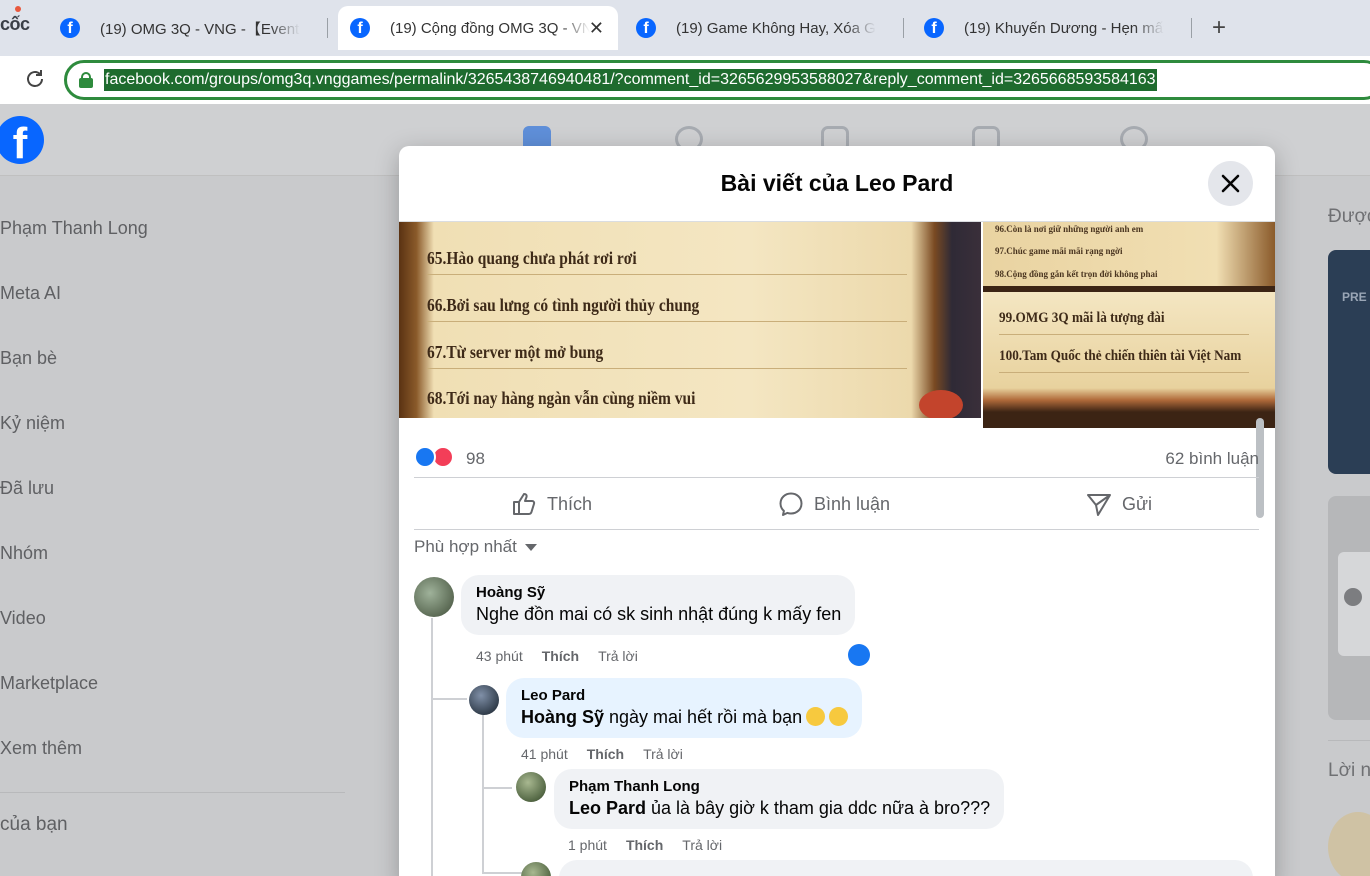 This screenshot has width=1370, height=876. I want to click on image-line-small: 98.Cộng đồng gắn kết trọn đời không phai, so click(1076, 274).